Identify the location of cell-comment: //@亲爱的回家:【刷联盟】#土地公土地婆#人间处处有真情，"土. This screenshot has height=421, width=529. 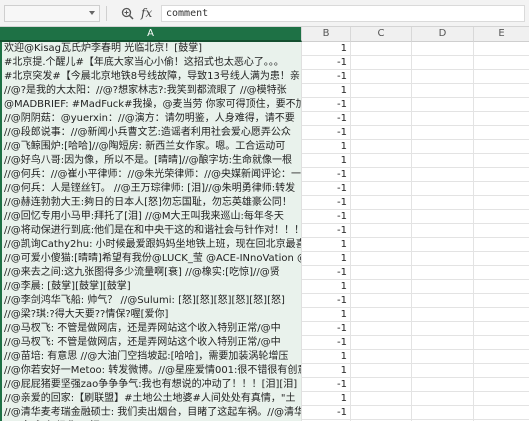
(151, 399).